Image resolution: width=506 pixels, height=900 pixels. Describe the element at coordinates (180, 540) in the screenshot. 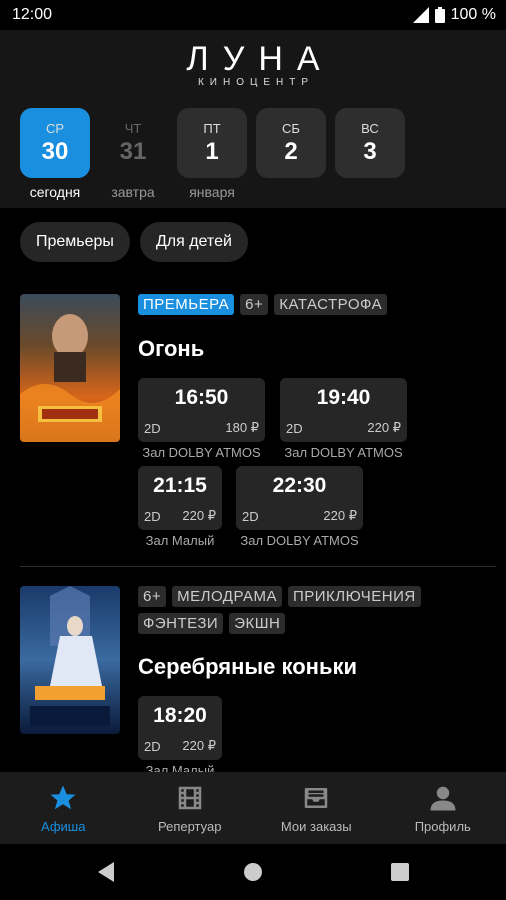

I see `session-hall: Зал Малый` at that location.